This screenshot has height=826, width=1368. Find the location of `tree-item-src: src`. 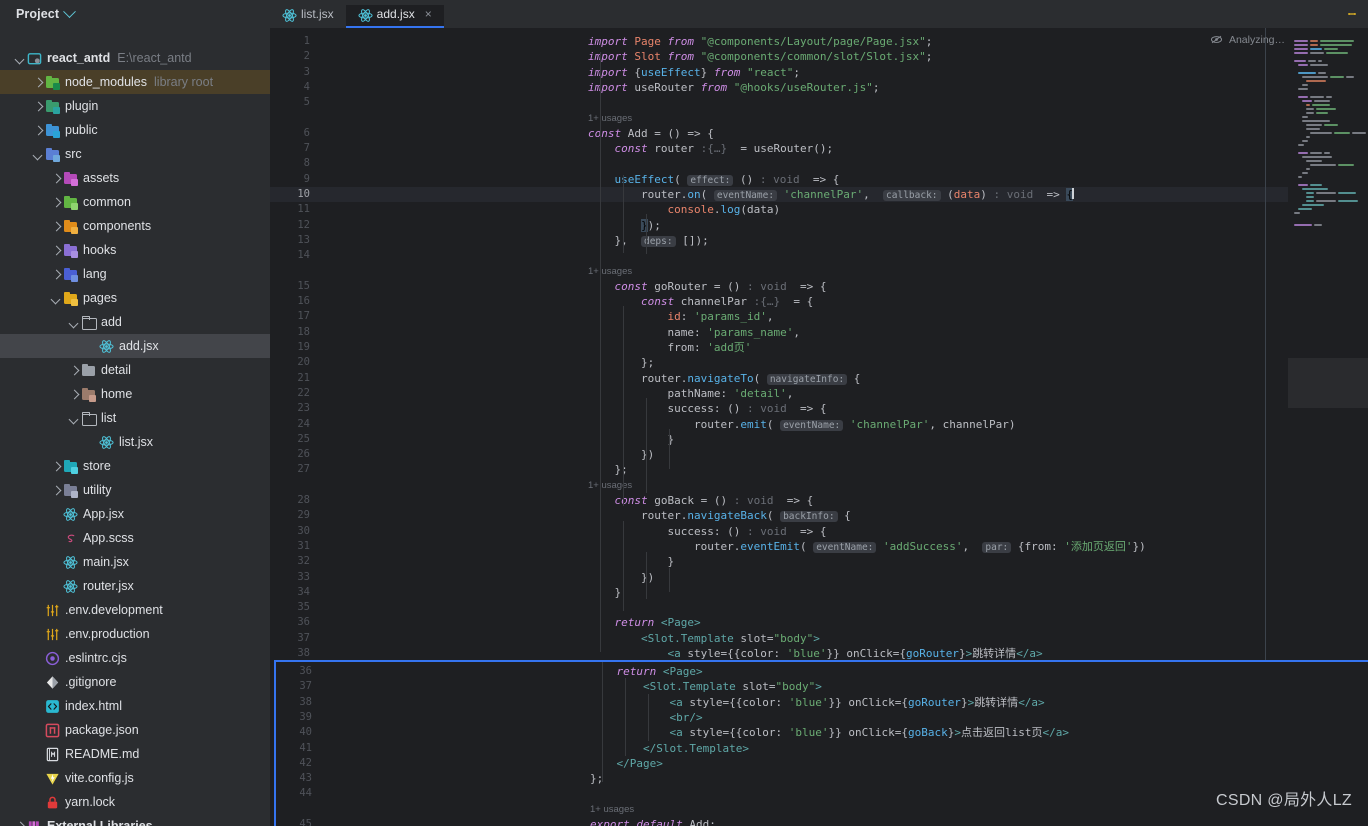

tree-item-src: src is located at coordinates (135, 154).